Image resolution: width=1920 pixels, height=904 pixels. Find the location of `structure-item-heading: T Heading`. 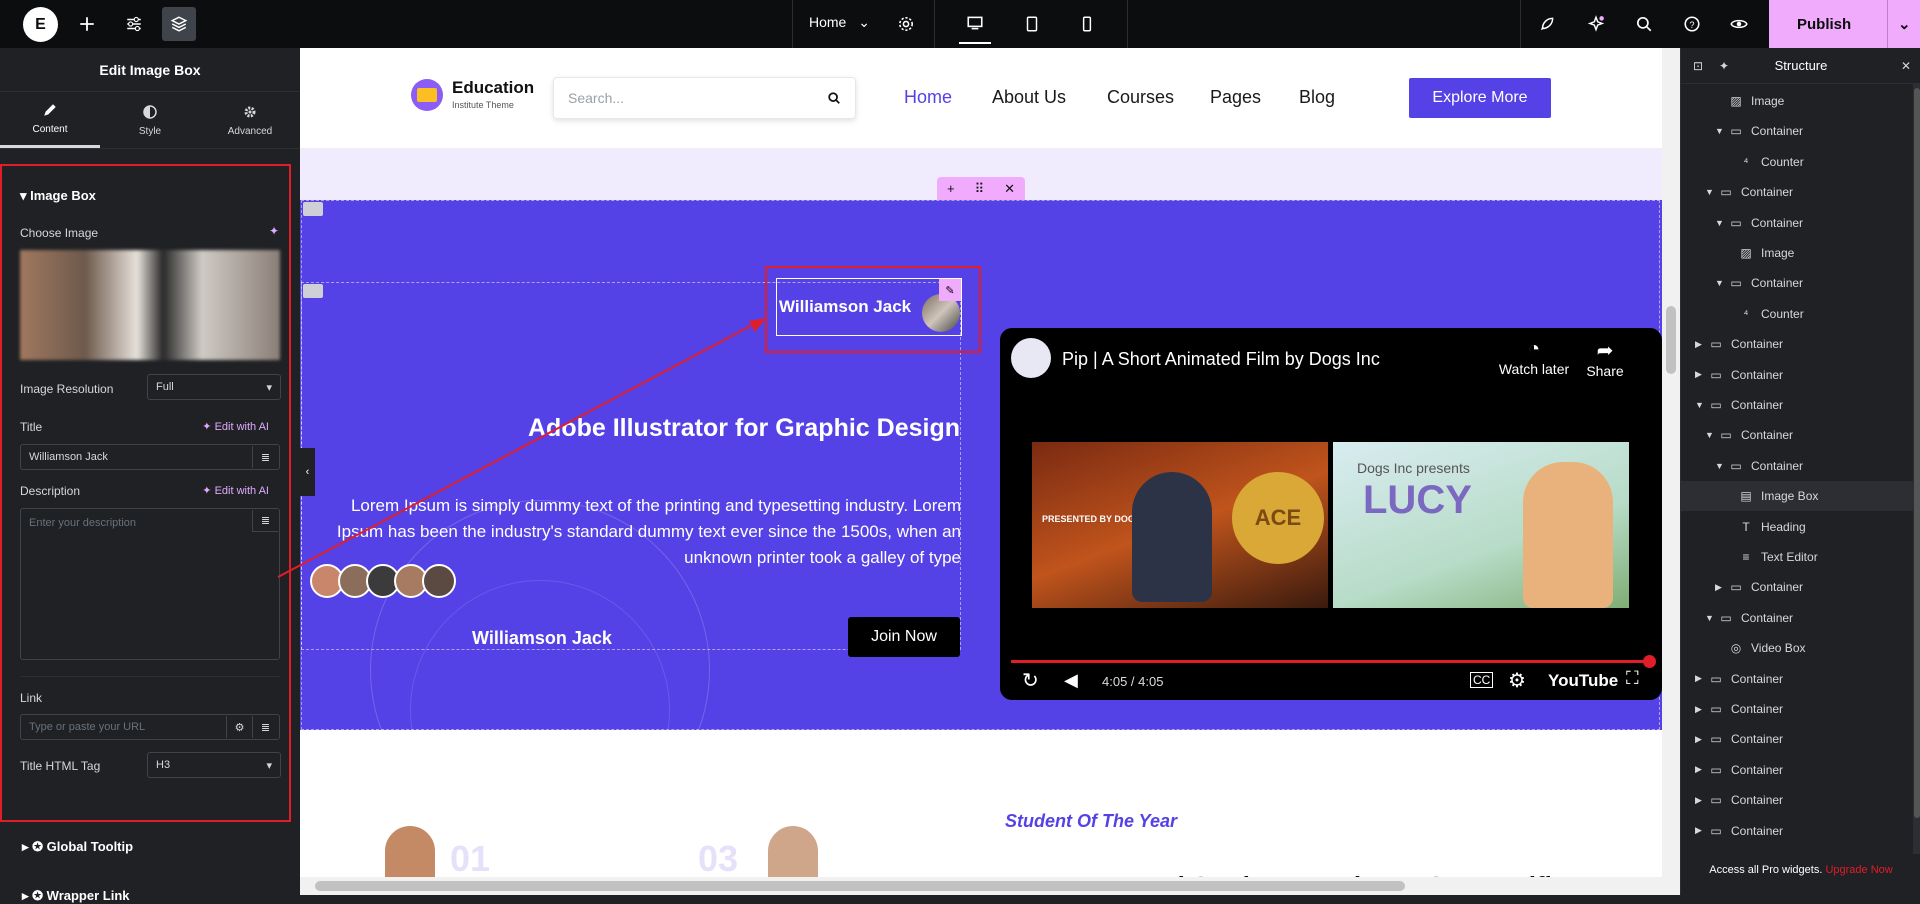

structure-item-heading: T Heading is located at coordinates (1797, 527).